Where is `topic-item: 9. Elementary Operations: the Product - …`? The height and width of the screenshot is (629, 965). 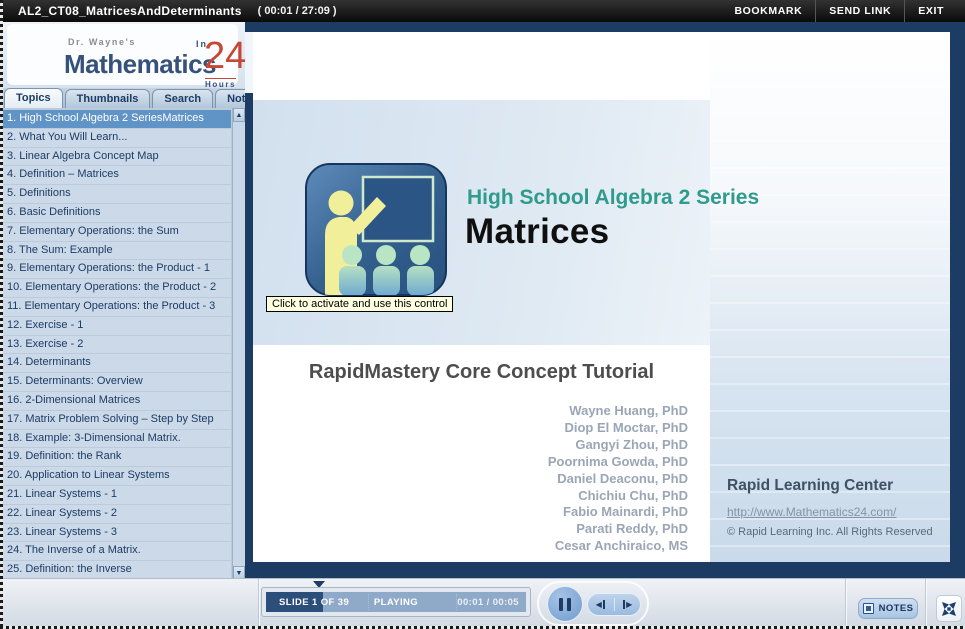 topic-item: 9. Elementary Operations: the Product - … is located at coordinates (116, 269).